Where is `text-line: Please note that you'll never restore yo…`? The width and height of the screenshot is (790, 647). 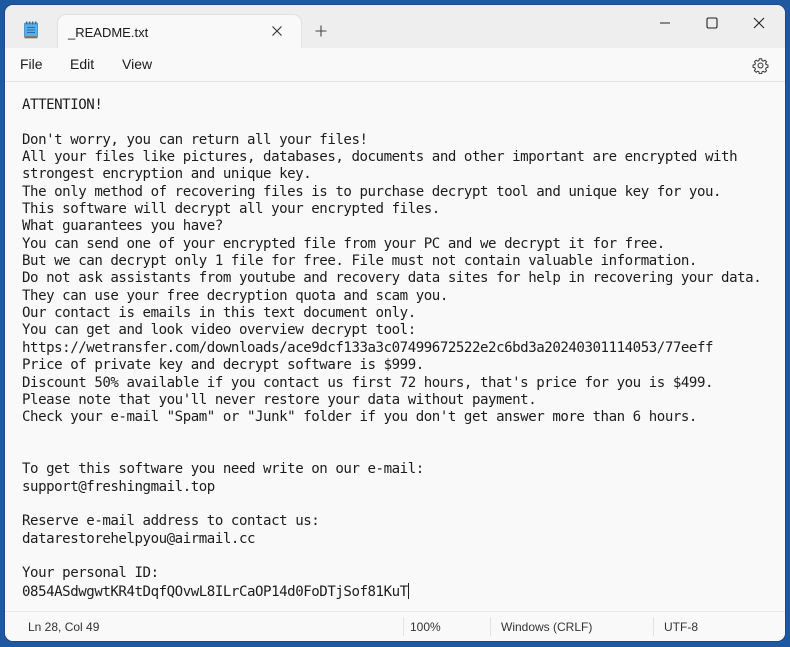
text-line: Please note that you'll never restore yo… is located at coordinates (279, 399).